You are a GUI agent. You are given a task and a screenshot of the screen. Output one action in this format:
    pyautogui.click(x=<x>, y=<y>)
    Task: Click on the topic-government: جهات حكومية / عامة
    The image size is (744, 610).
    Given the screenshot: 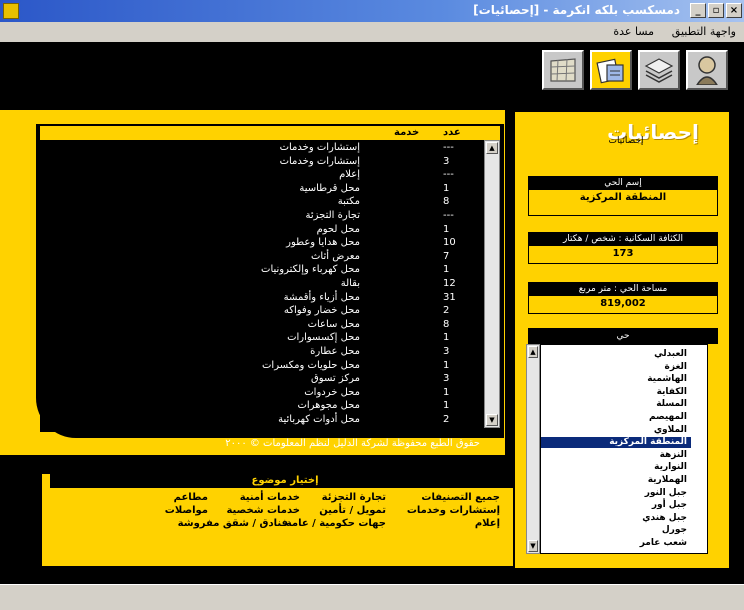 What is the action you would take?
    pyautogui.click(x=336, y=523)
    